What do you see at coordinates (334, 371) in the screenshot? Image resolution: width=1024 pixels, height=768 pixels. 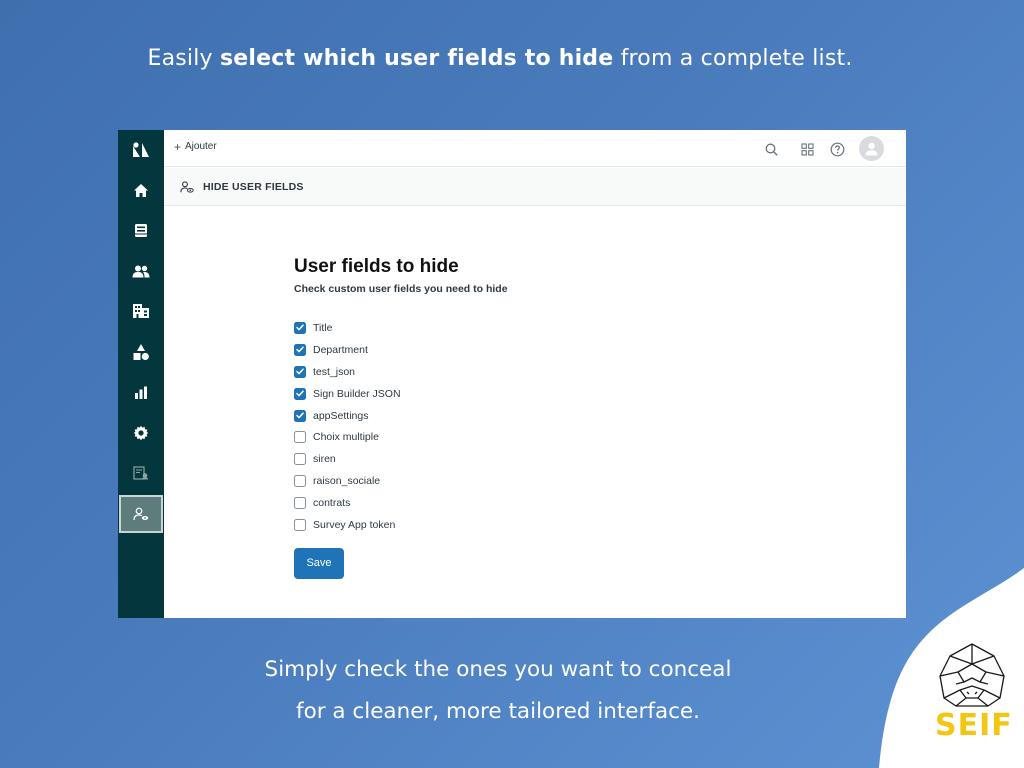 I see `field-label: test_json` at bounding box center [334, 371].